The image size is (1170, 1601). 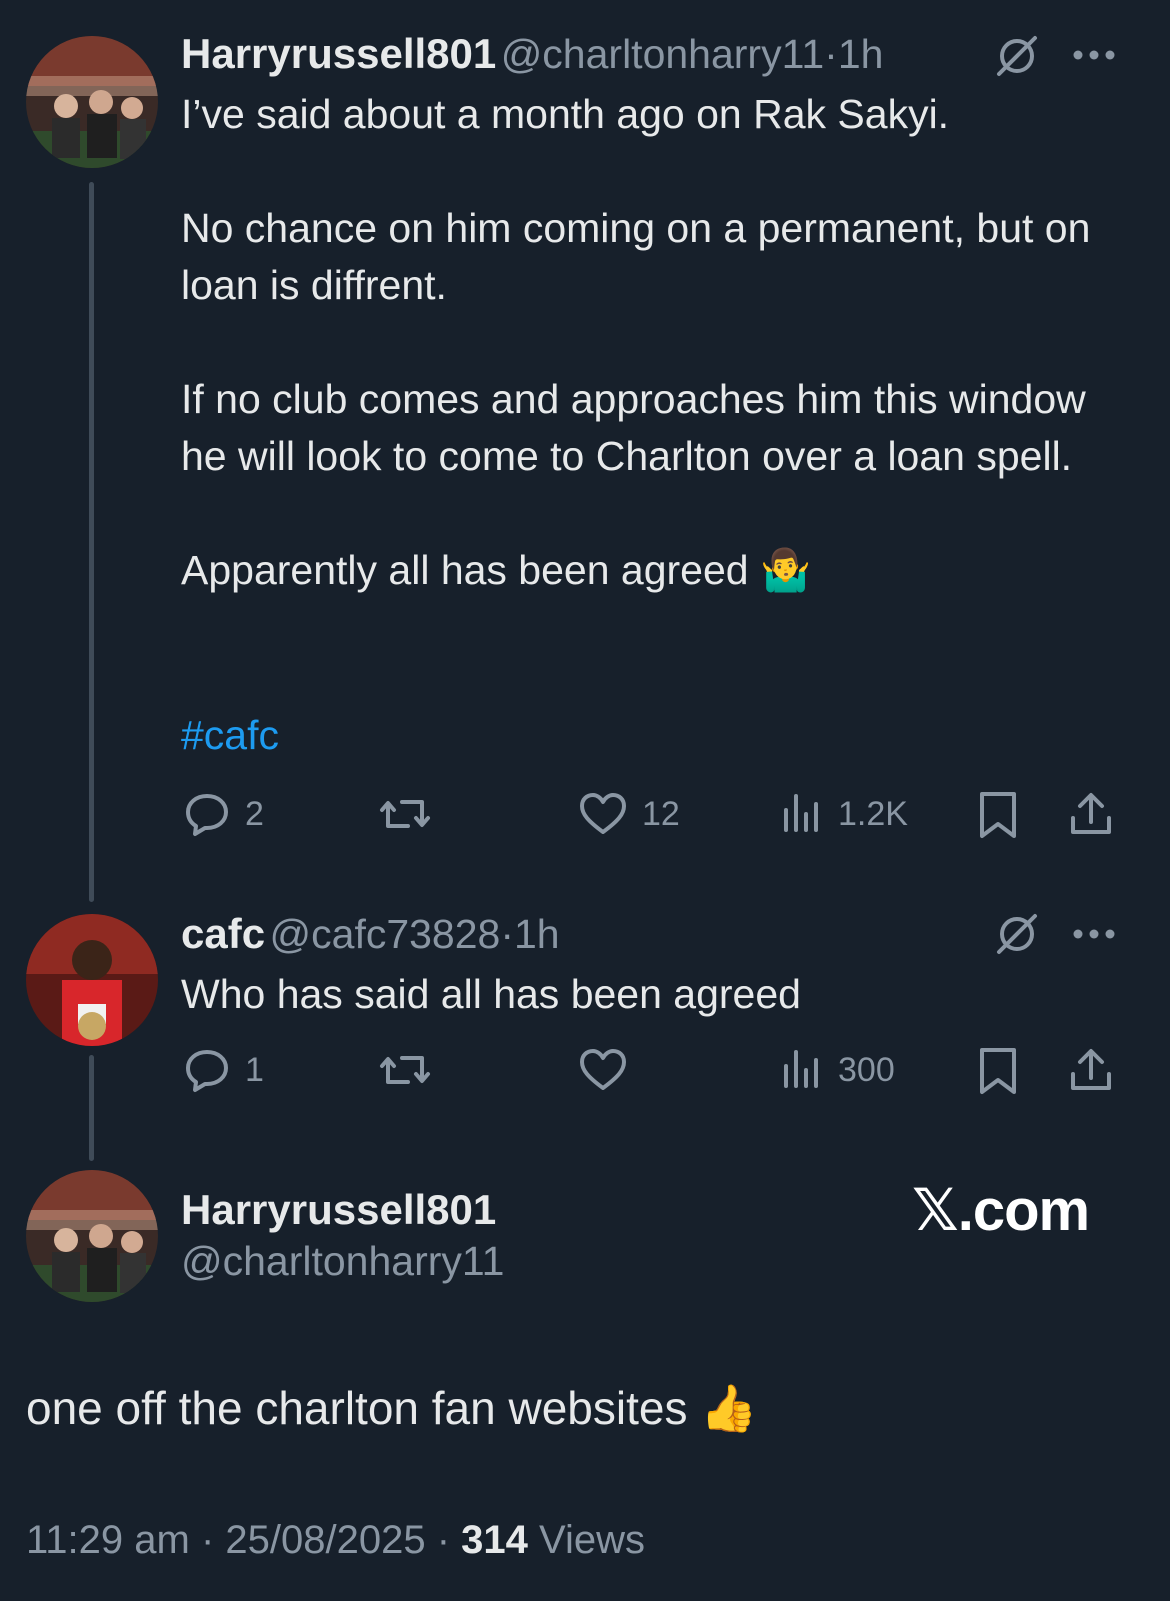 What do you see at coordinates (661, 813) in the screenshot?
I see `like-count: 12` at bounding box center [661, 813].